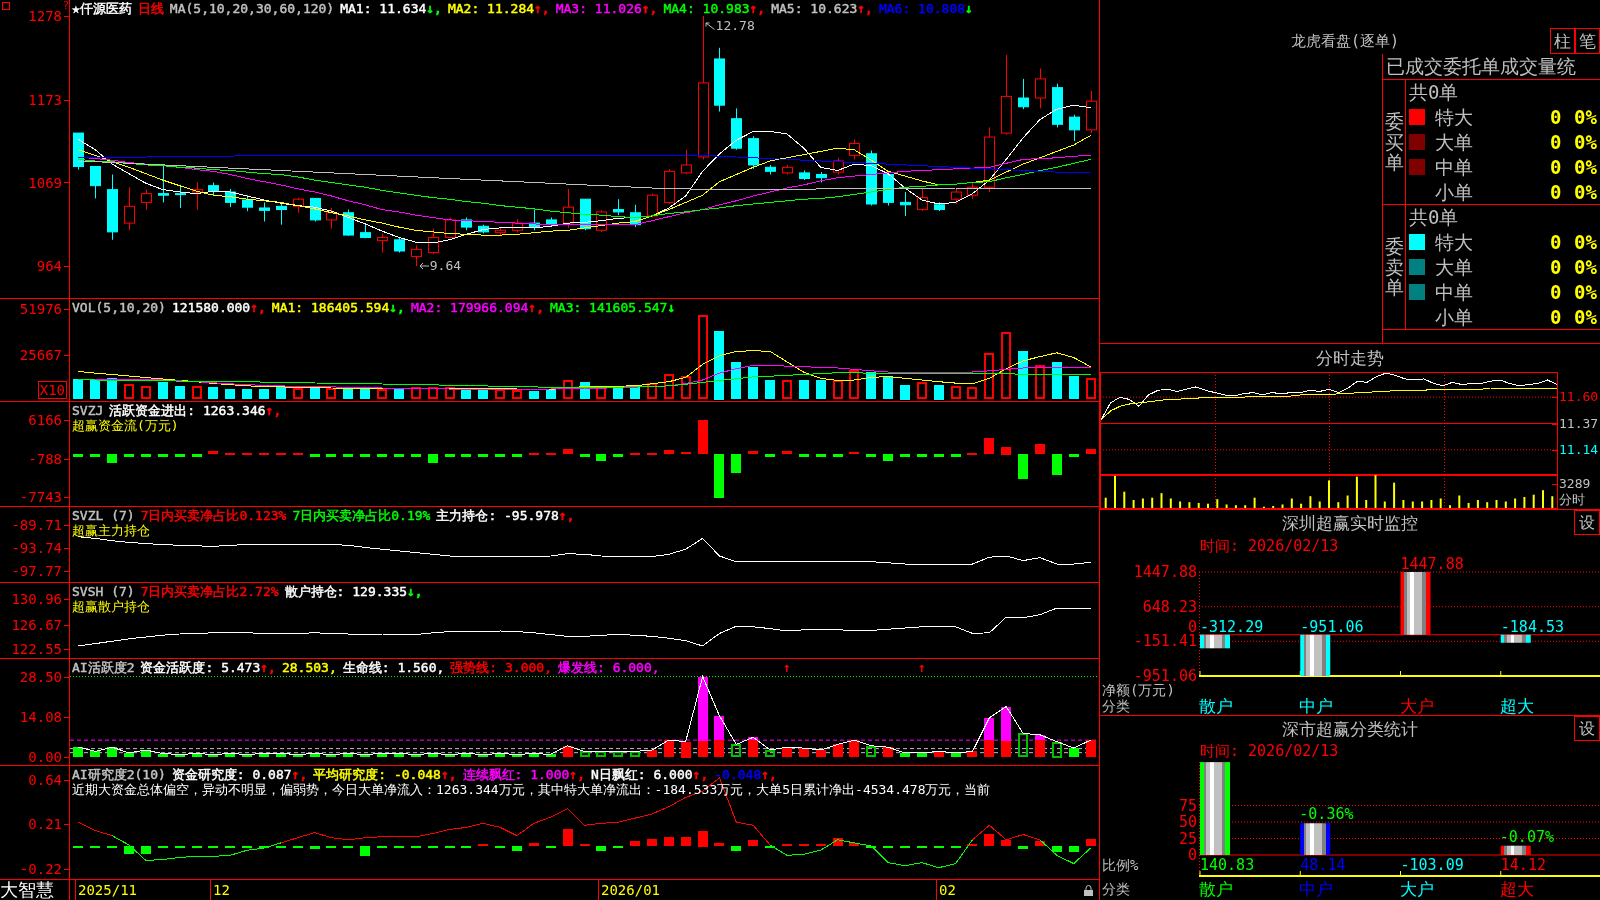 The height and width of the screenshot is (900, 1600). What do you see at coordinates (921, 668) in the screenshot?
I see `signal-arrow: ↑` at bounding box center [921, 668].